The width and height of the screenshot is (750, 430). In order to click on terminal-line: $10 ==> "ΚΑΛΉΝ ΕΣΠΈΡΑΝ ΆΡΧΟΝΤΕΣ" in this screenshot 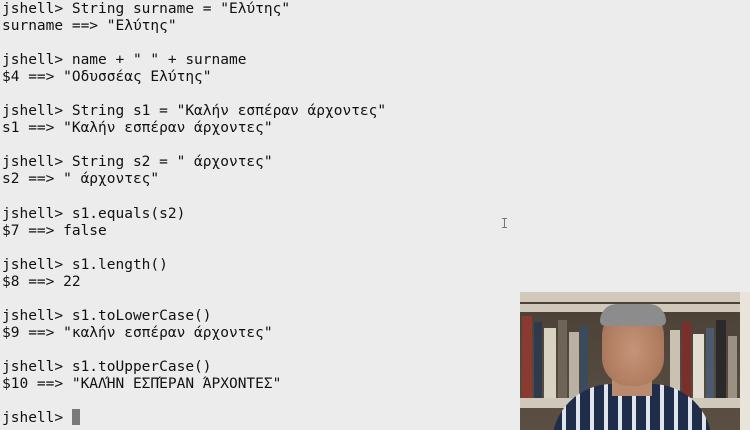, I will do `click(142, 384)`.